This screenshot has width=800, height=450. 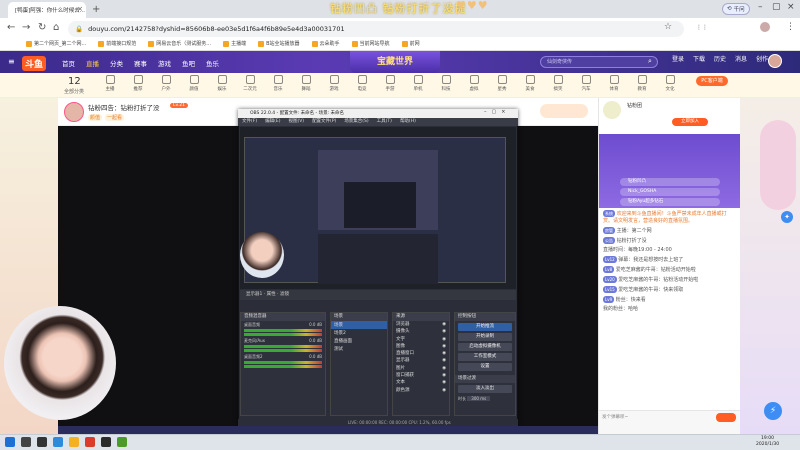 What do you see at coordinates (670, 182) in the screenshot?
I see `rank-row: 钻粉凹凸` at bounding box center [670, 182].